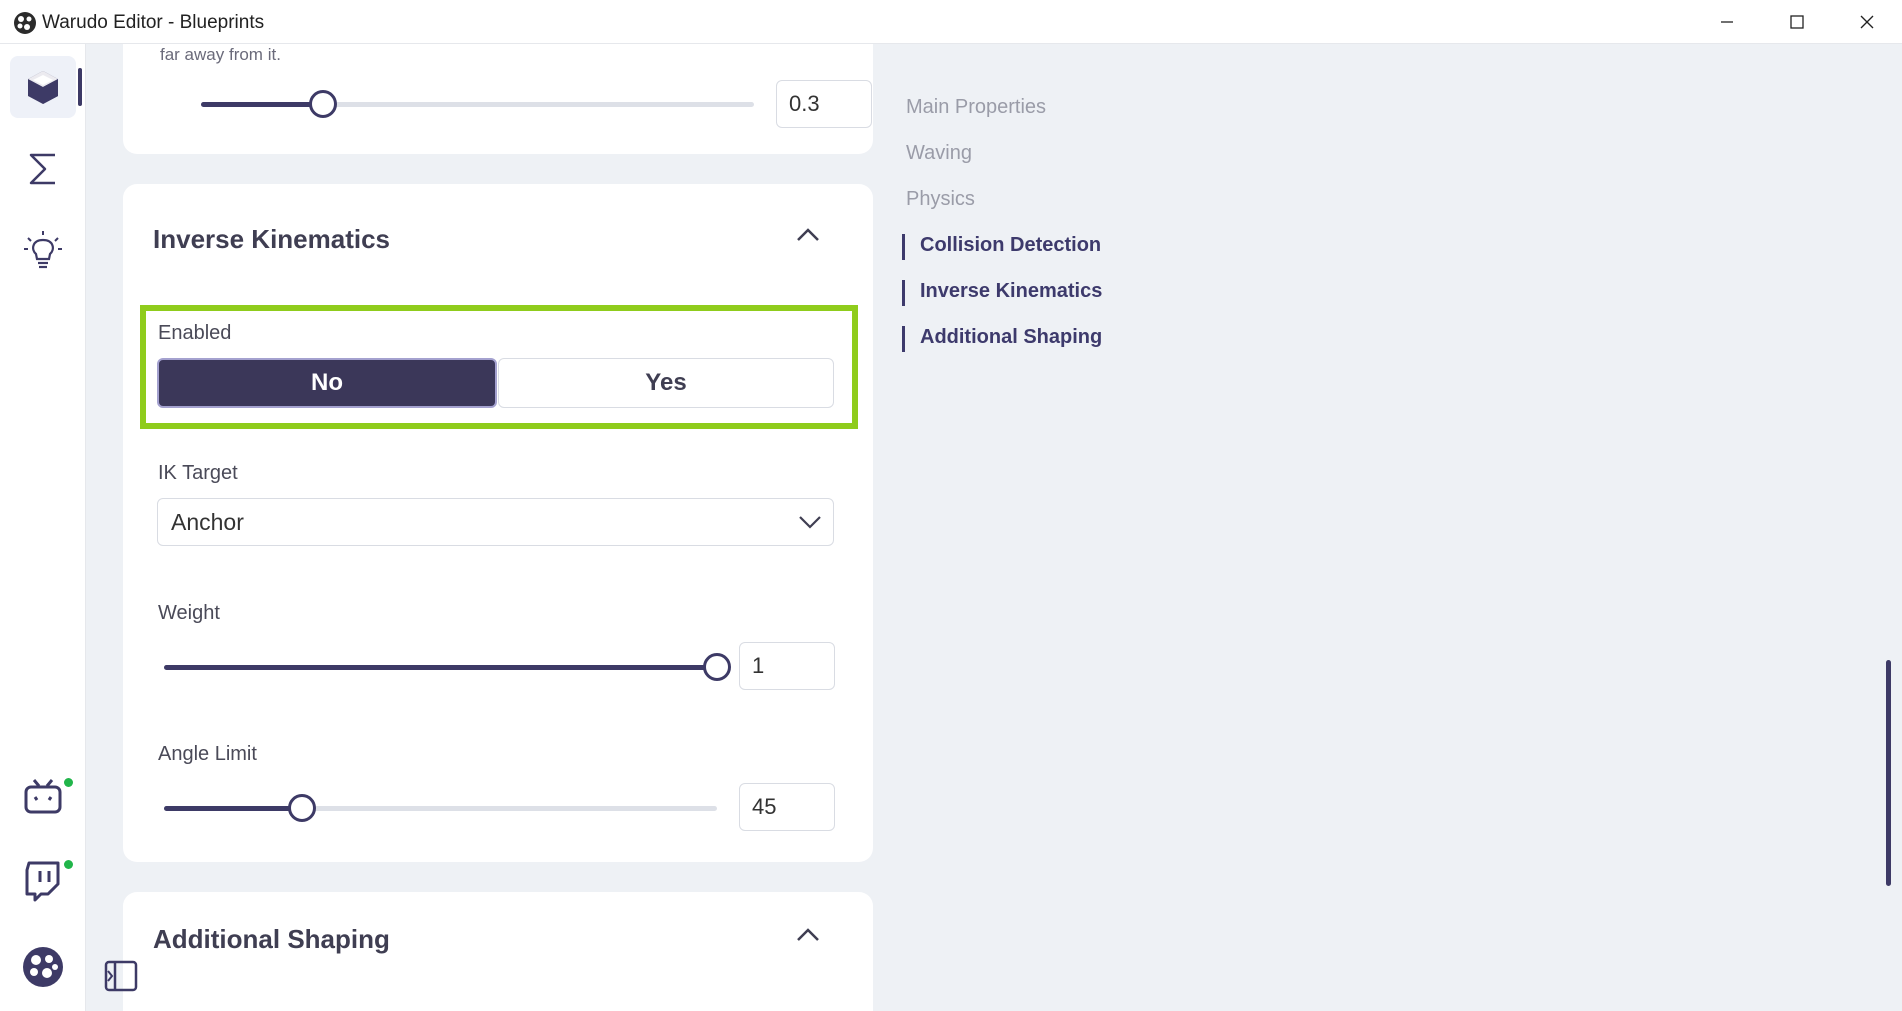  What do you see at coordinates (1011, 291) in the screenshot?
I see `outline-item-inverse-kinematics: Inverse Kinematics` at bounding box center [1011, 291].